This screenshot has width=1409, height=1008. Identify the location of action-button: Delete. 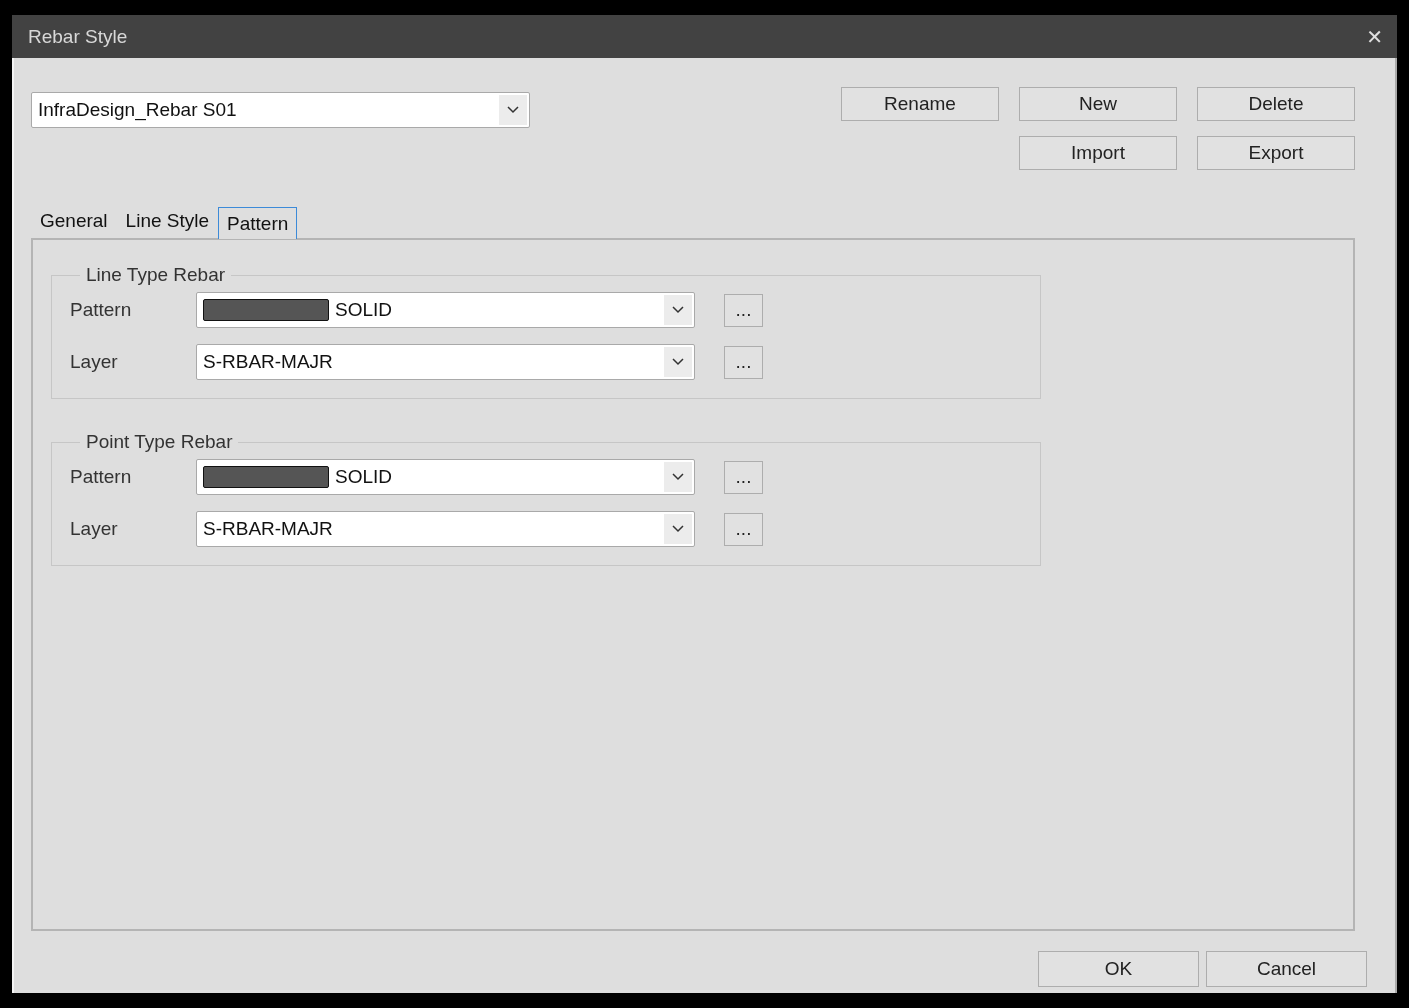
(1276, 104).